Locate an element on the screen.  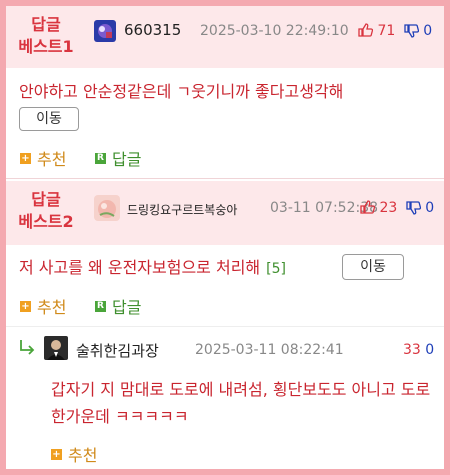
nickname: 660315 is located at coordinates (152, 30).